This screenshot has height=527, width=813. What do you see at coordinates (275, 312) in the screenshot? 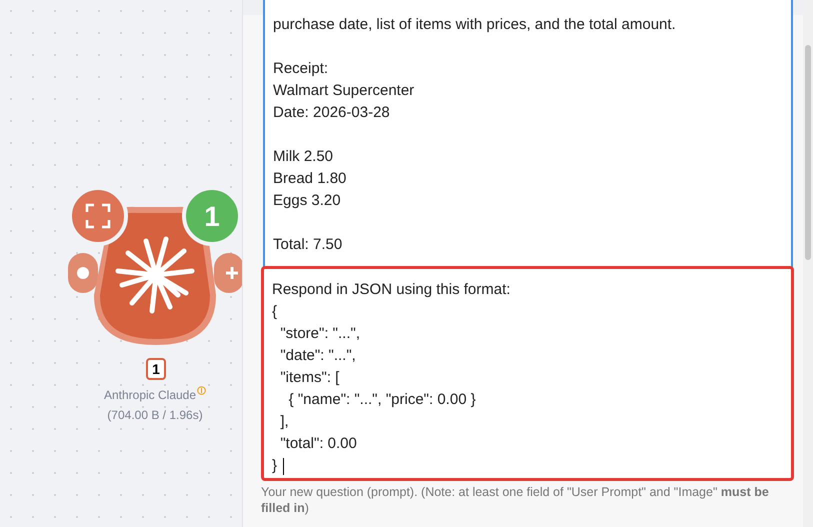
I see `prompt-line: {` at bounding box center [275, 312].